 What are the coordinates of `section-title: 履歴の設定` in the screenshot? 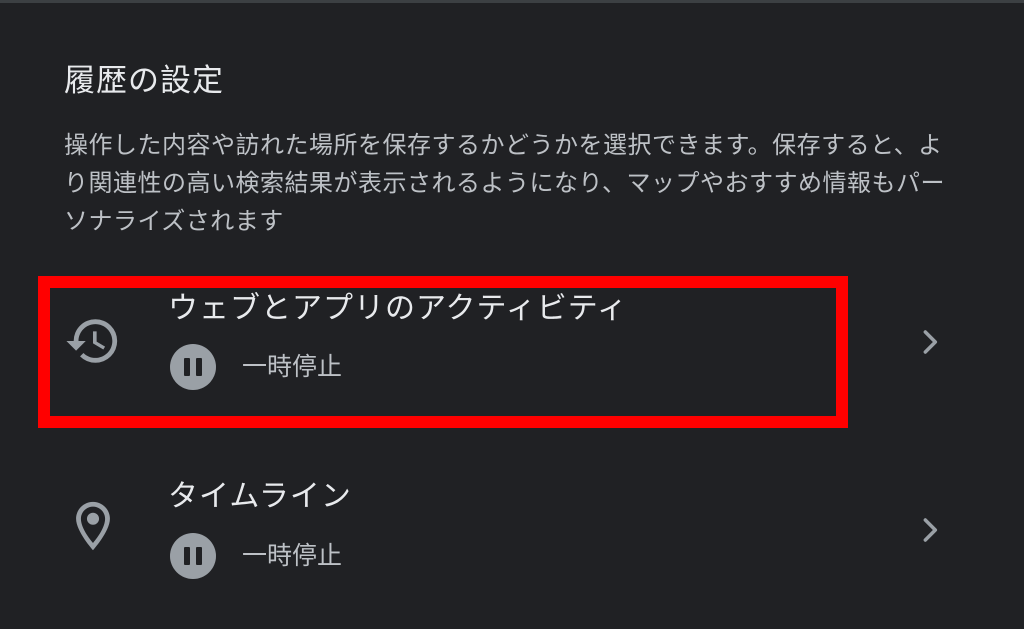 It's located at (144, 81).